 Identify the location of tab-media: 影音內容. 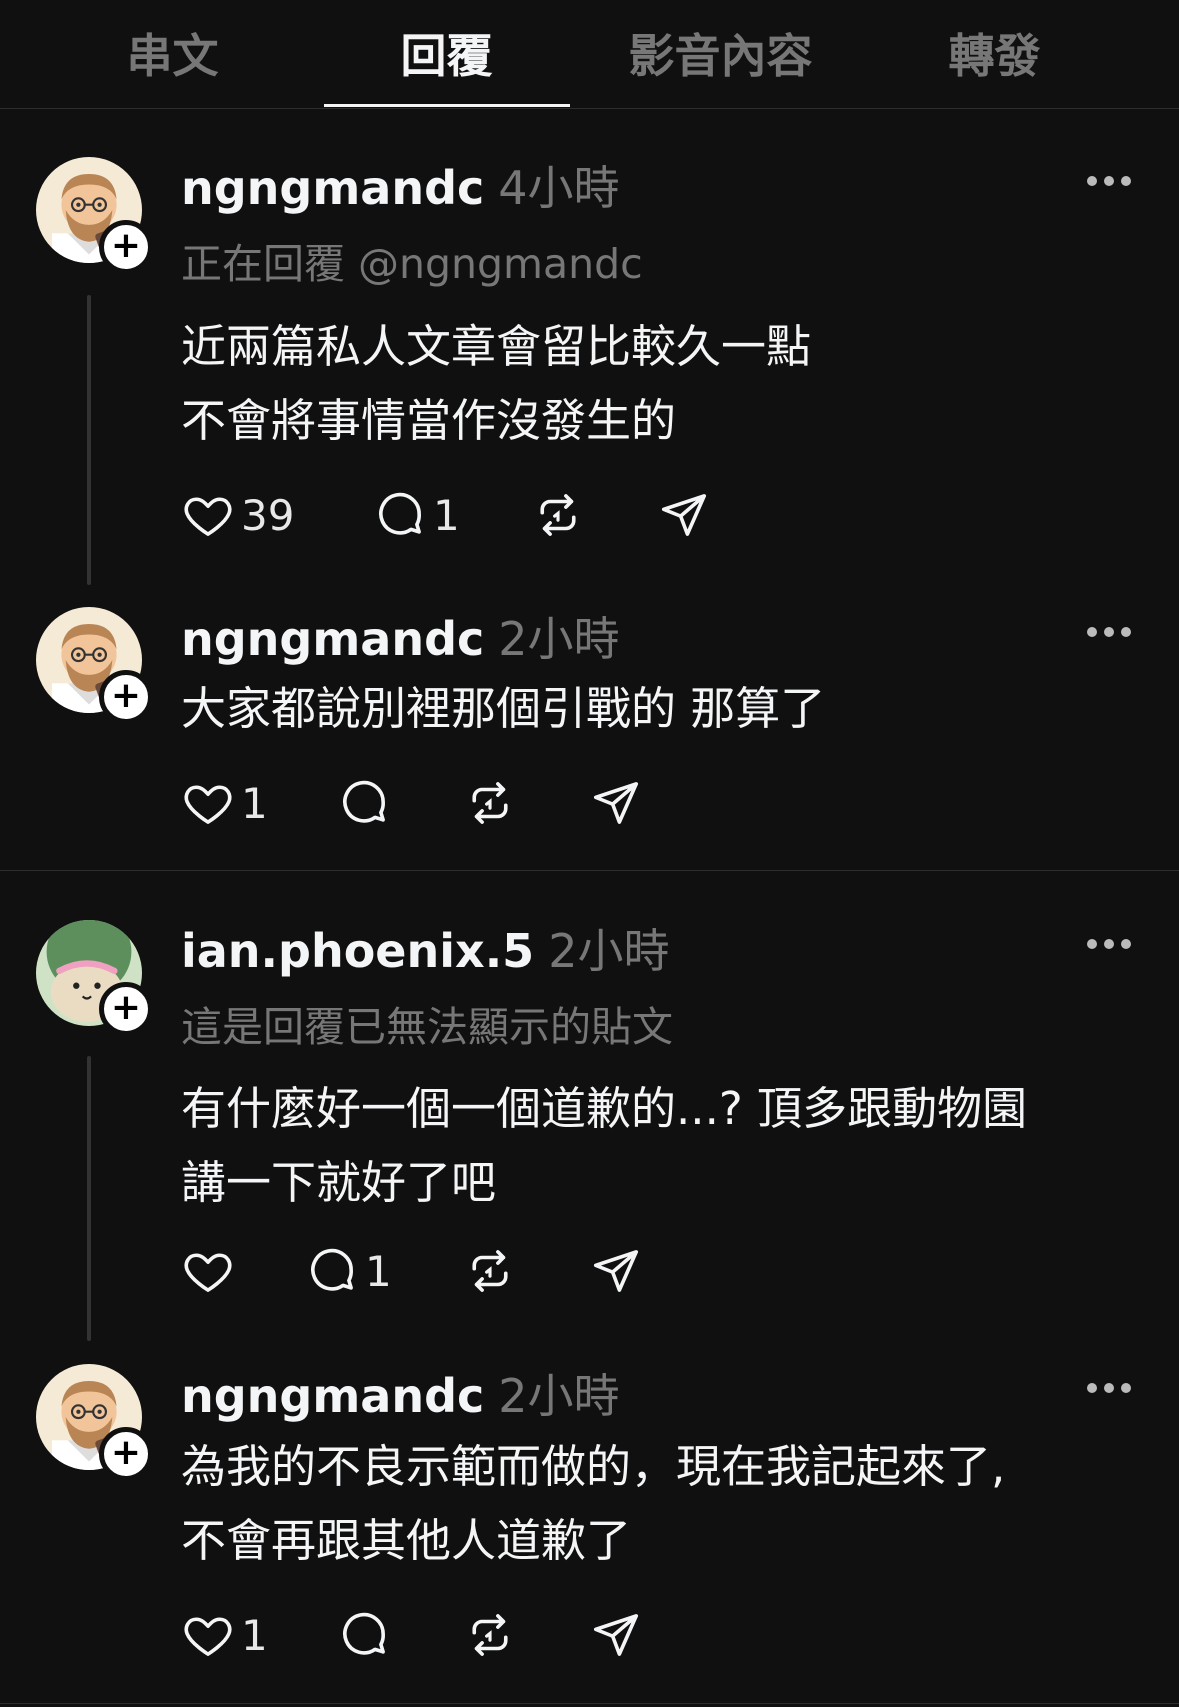
(720, 53).